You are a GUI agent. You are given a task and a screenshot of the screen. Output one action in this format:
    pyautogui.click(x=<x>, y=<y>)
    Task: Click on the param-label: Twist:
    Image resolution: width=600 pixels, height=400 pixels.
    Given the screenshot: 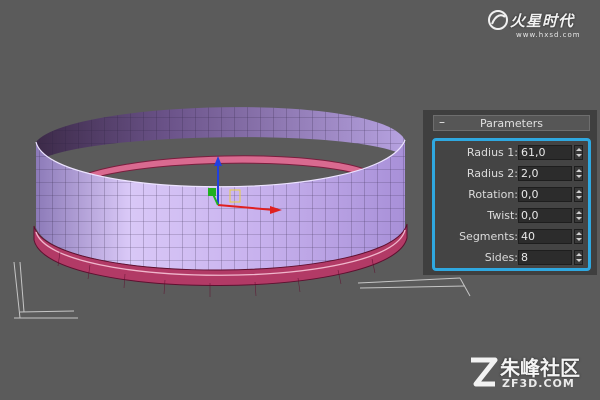 What is the action you would take?
    pyautogui.click(x=502, y=215)
    